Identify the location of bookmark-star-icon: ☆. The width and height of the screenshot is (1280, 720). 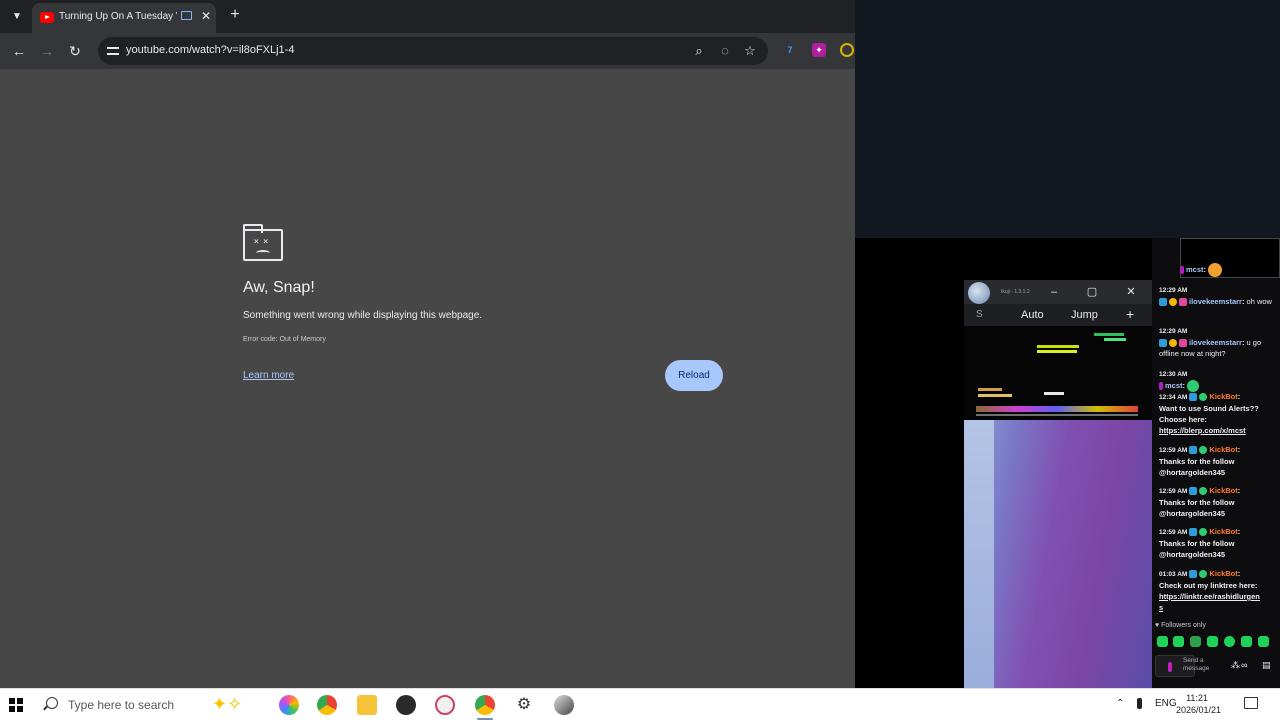
(750, 51).